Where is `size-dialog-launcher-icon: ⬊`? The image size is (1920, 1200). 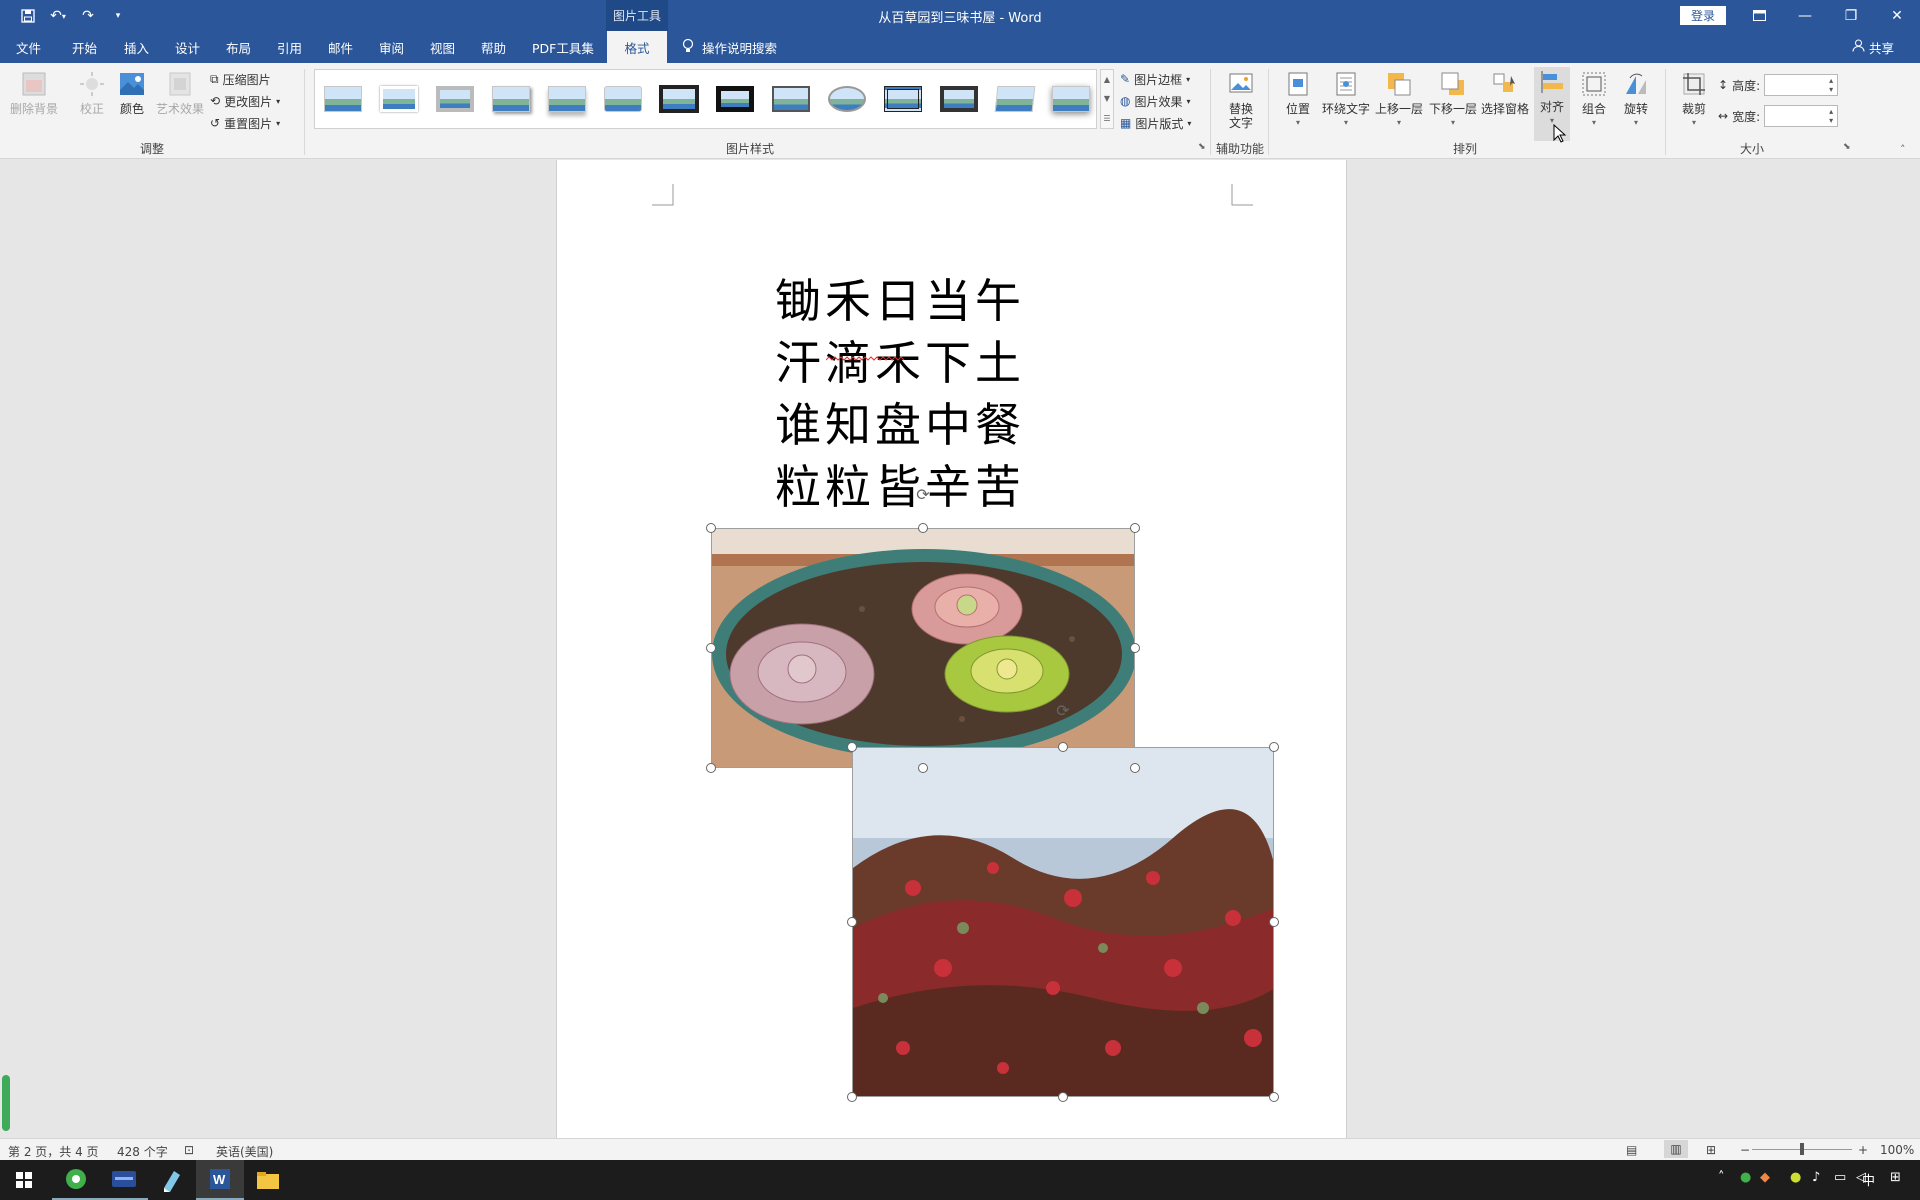
size-dialog-launcher-icon: ⬊ is located at coordinates (1847, 147).